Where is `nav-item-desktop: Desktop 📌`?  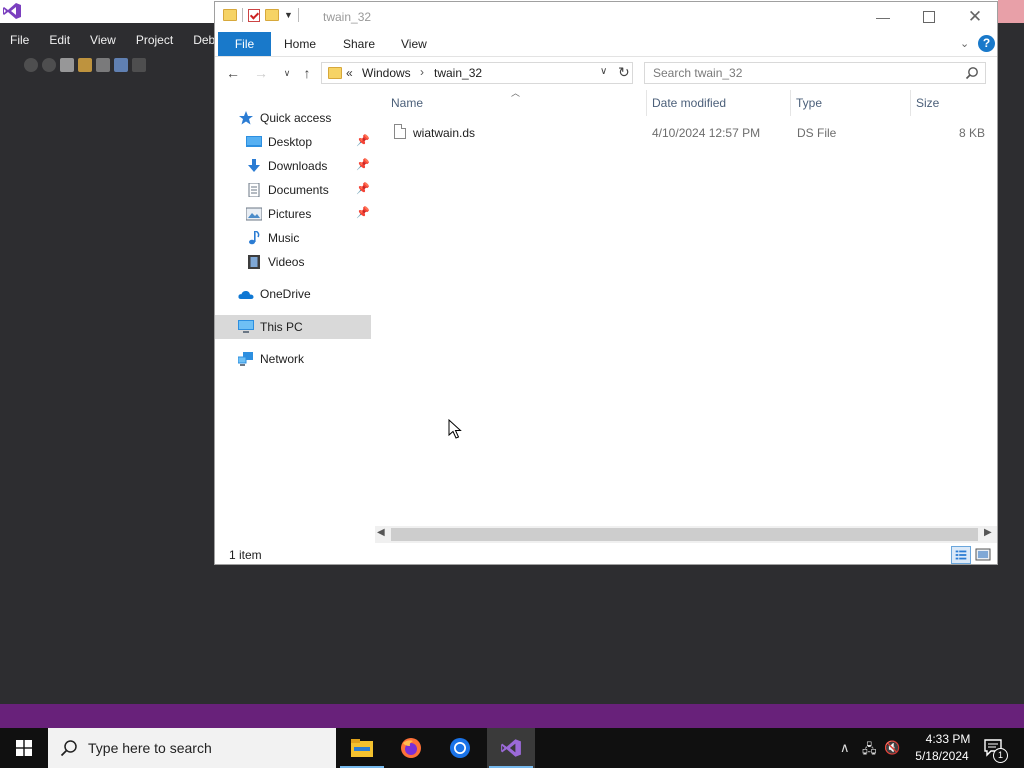 nav-item-desktop: Desktop 📌 is located at coordinates (293, 142).